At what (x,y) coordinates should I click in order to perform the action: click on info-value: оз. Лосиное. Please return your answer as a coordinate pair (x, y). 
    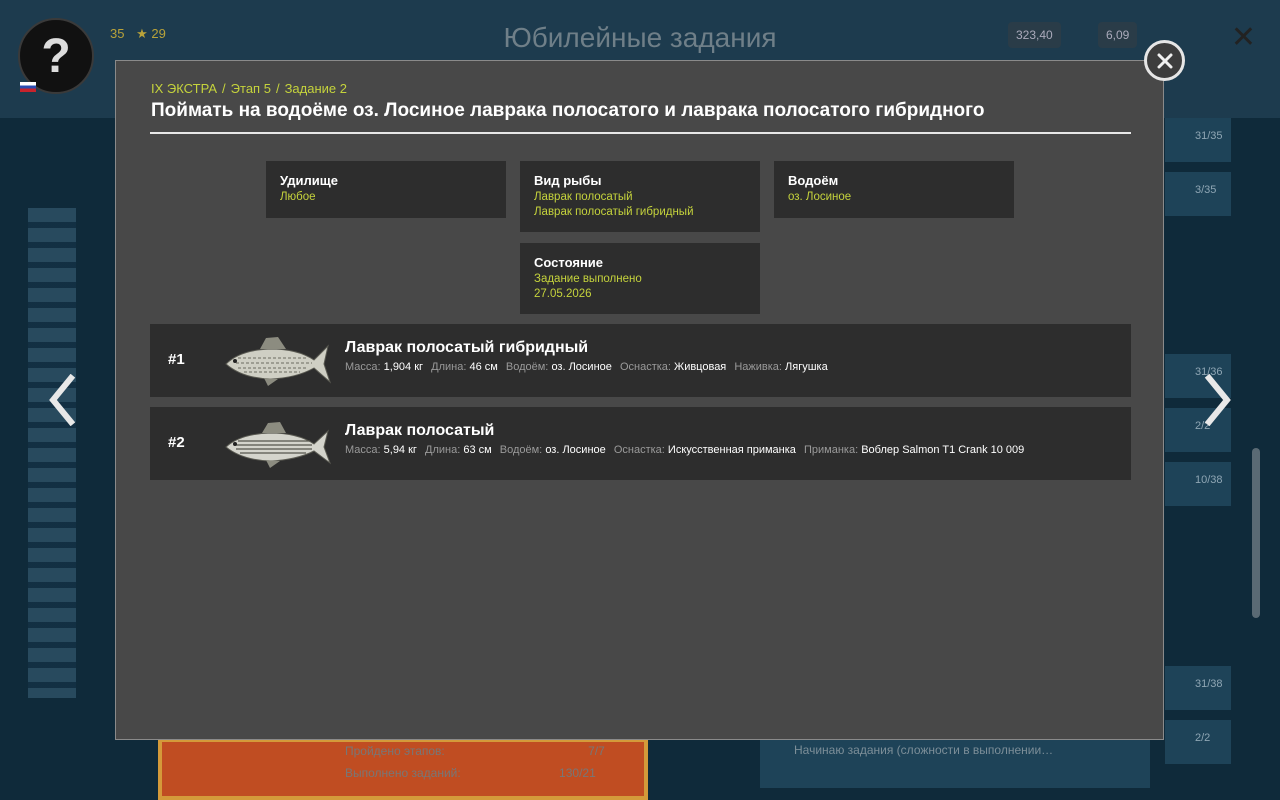
    Looking at the image, I should click on (820, 197).